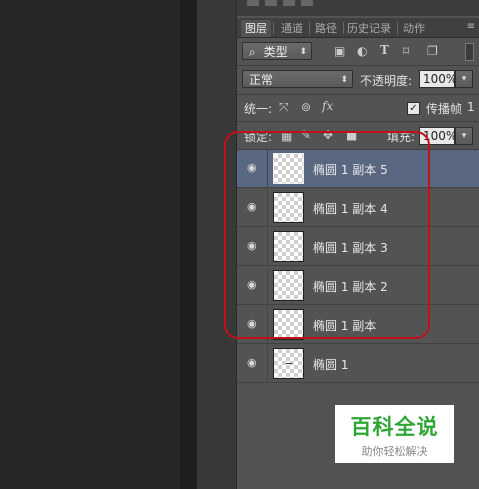 The width and height of the screenshot is (479, 489). I want to click on lock-label: 锁定:, so click(258, 137).